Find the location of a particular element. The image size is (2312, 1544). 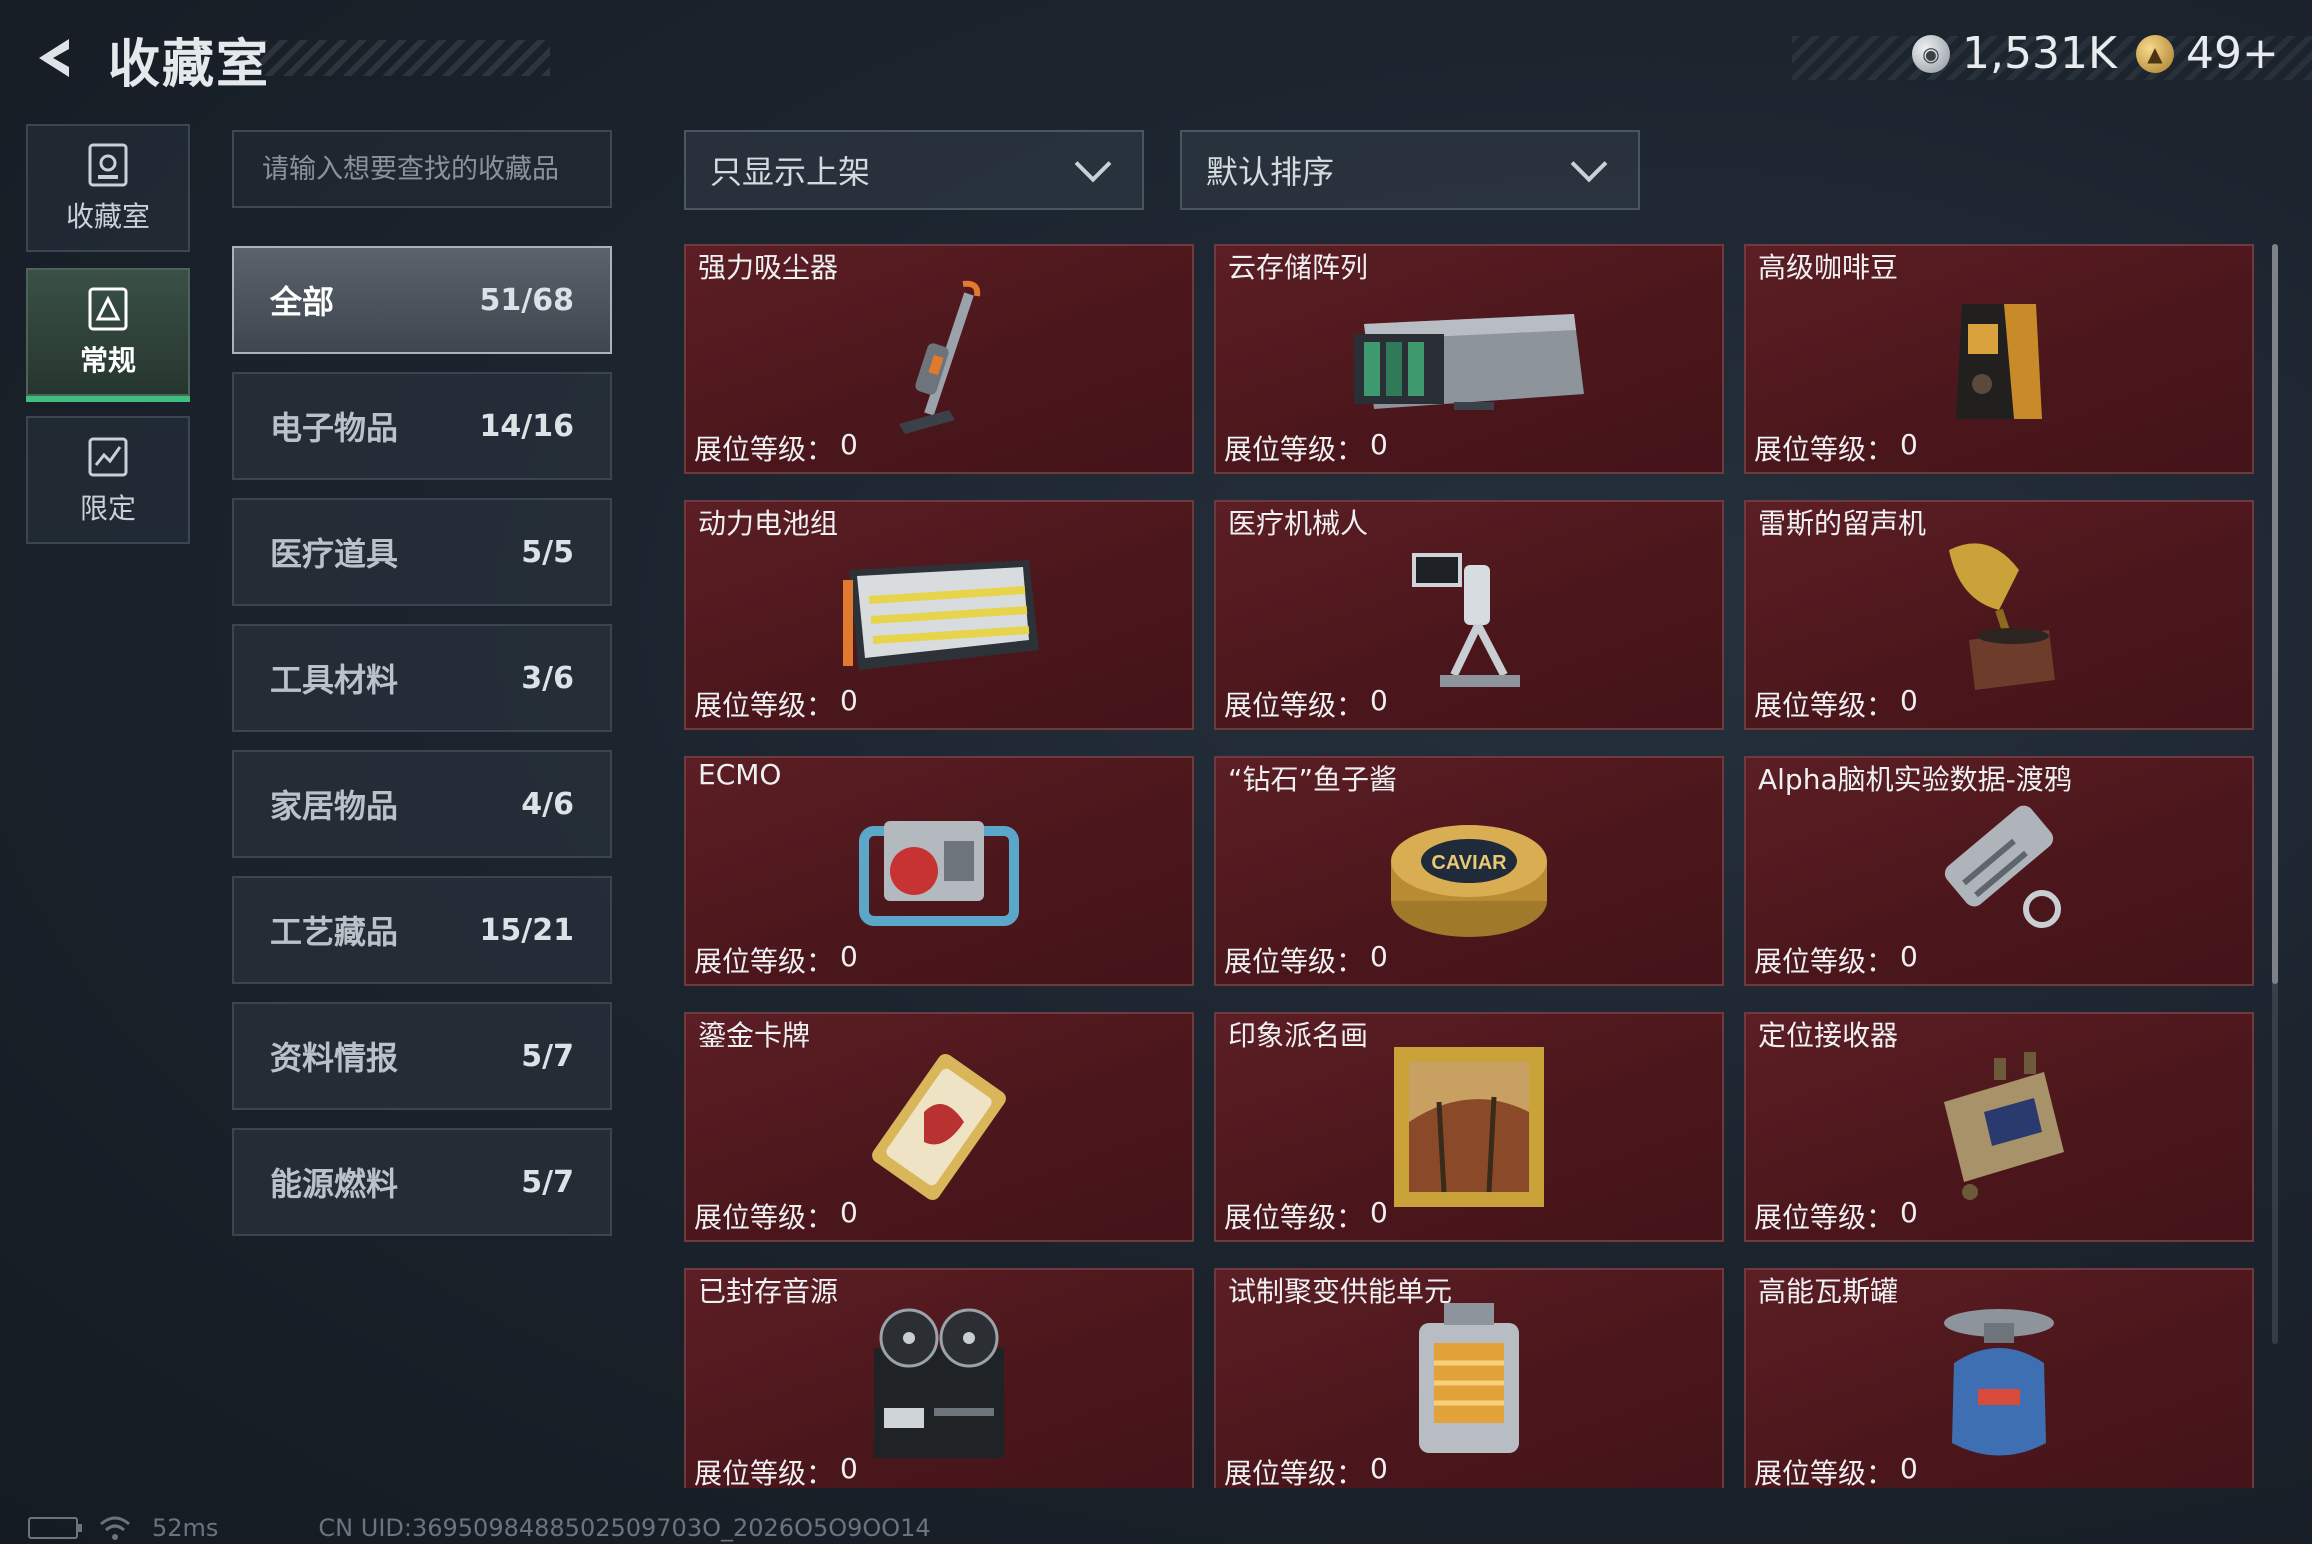

coffee-bag-icon is located at coordinates (1999, 359).